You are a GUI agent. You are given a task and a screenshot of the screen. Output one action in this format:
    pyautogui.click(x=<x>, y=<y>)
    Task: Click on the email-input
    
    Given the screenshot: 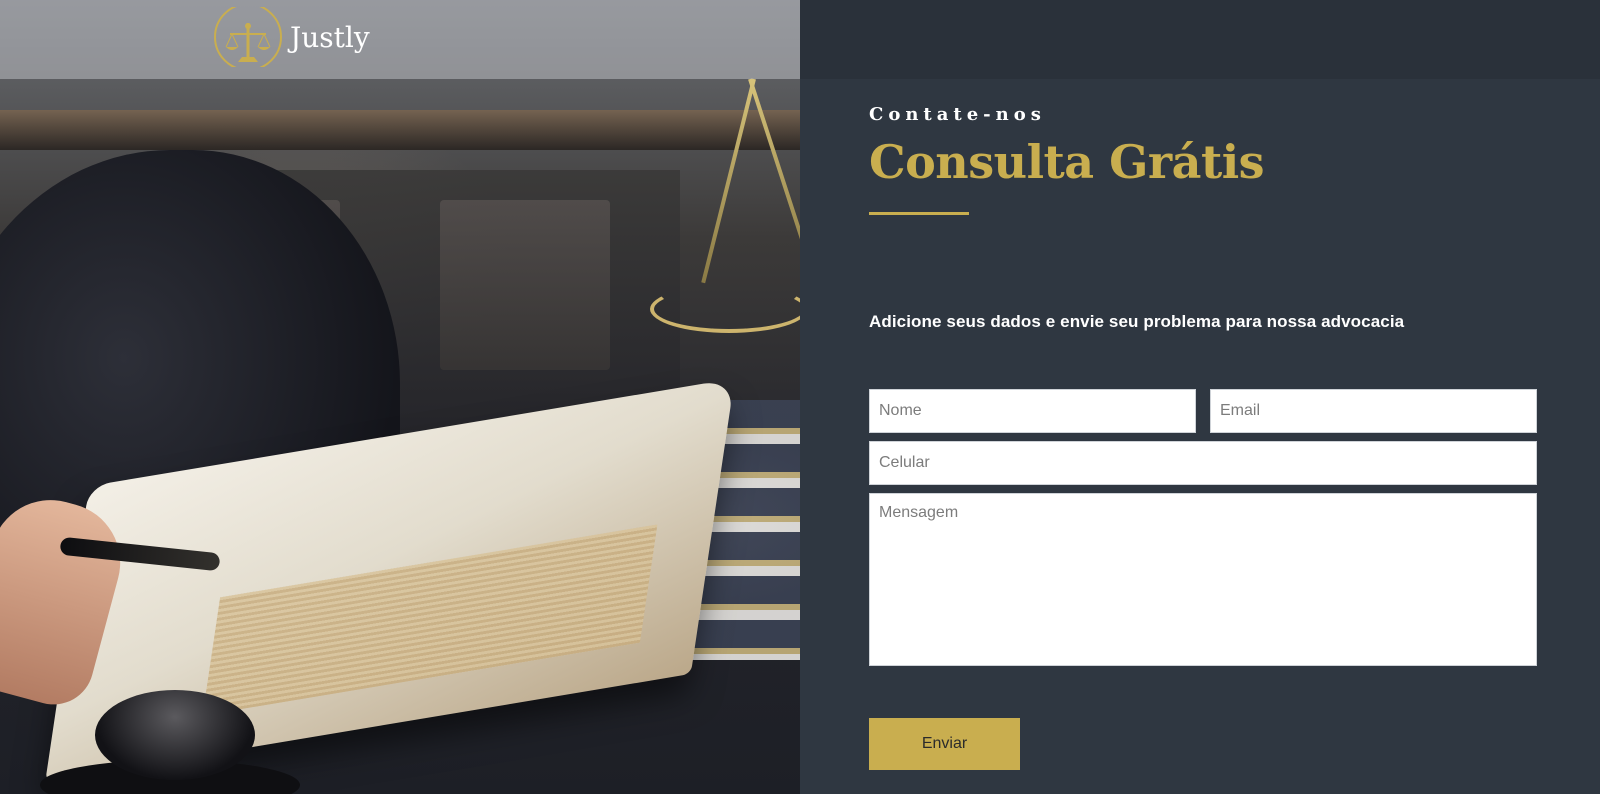 What is the action you would take?
    pyautogui.click(x=1373, y=411)
    